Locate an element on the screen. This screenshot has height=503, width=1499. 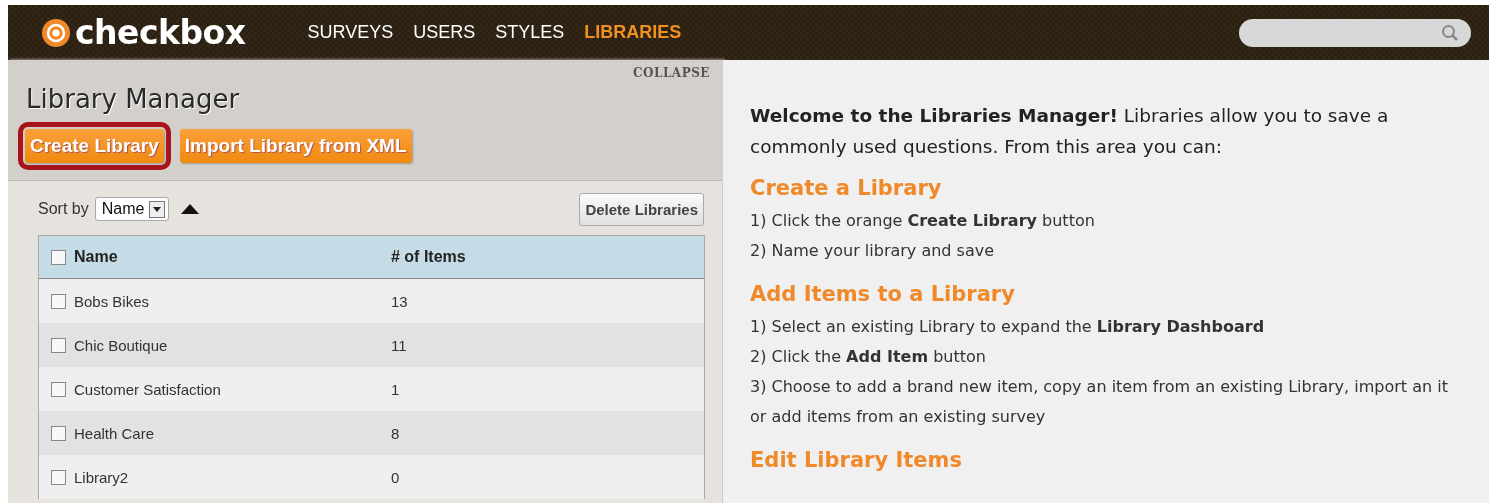
step-text: 1) Select an existing Library to expand the Library Dashboard is located at coordinates (1008, 327).